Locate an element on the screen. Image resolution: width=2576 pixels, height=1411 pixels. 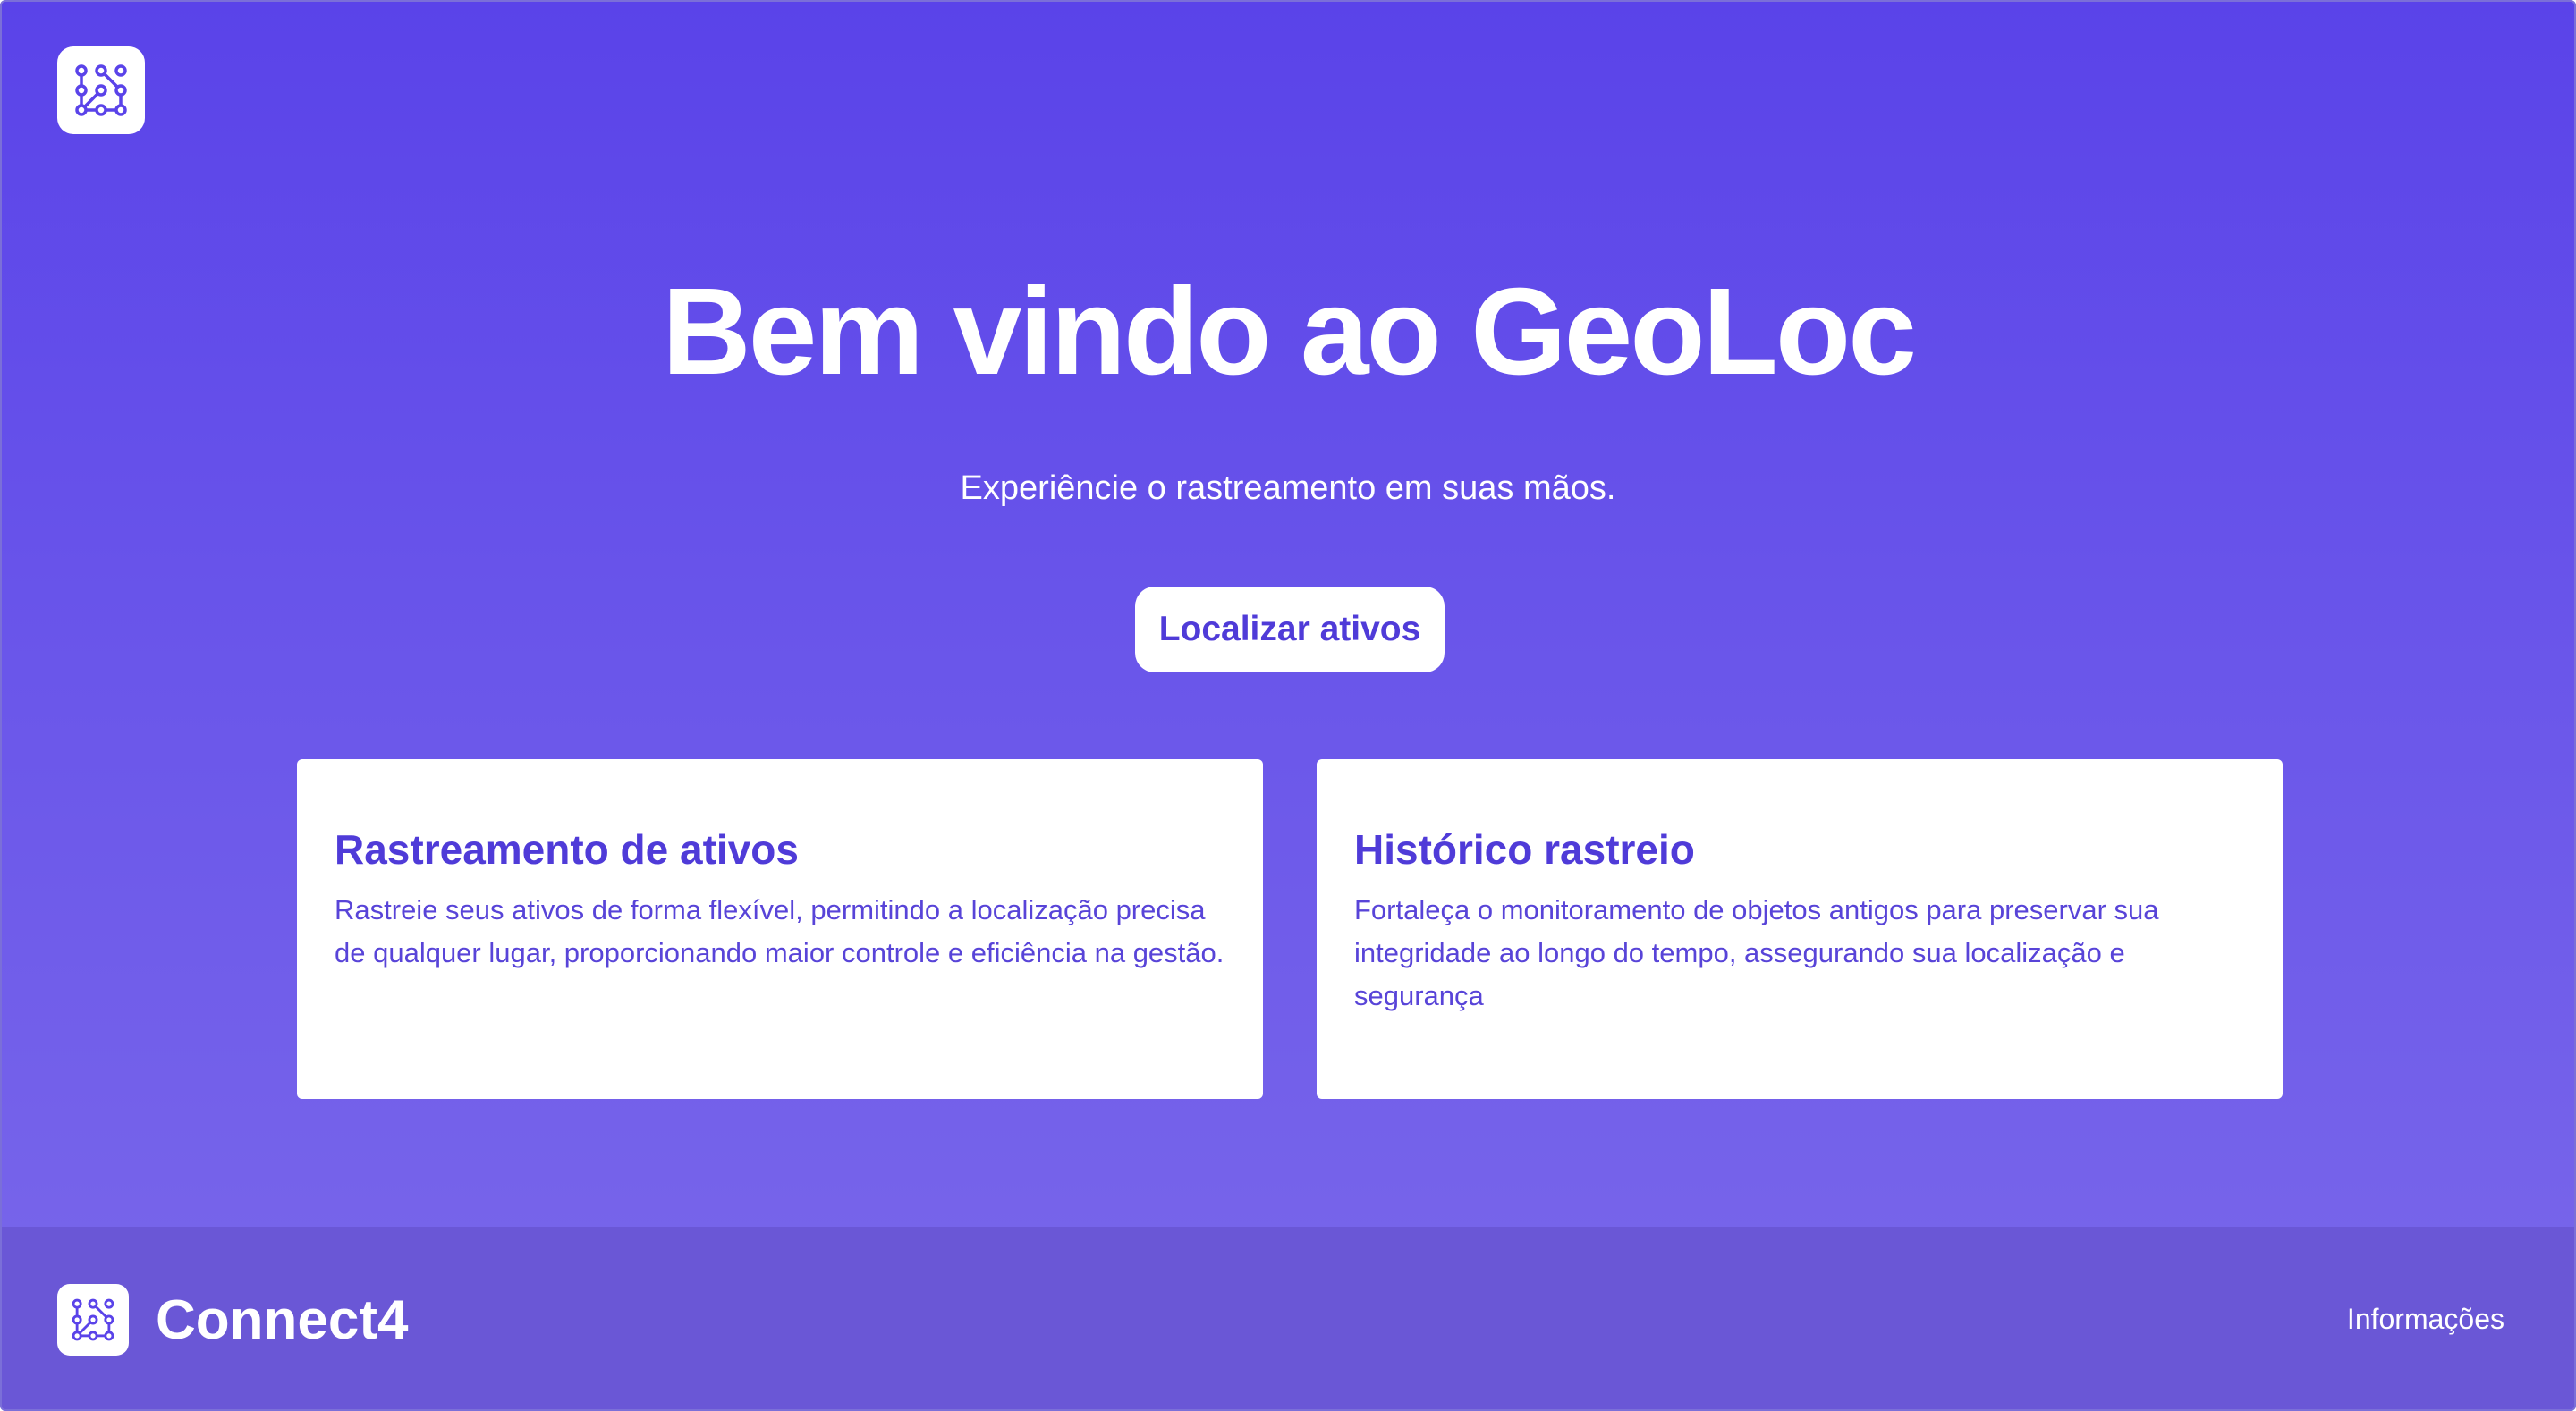
hero-subtitle: Experiêncie o rastreamento em suas mãos. is located at coordinates (1288, 488).